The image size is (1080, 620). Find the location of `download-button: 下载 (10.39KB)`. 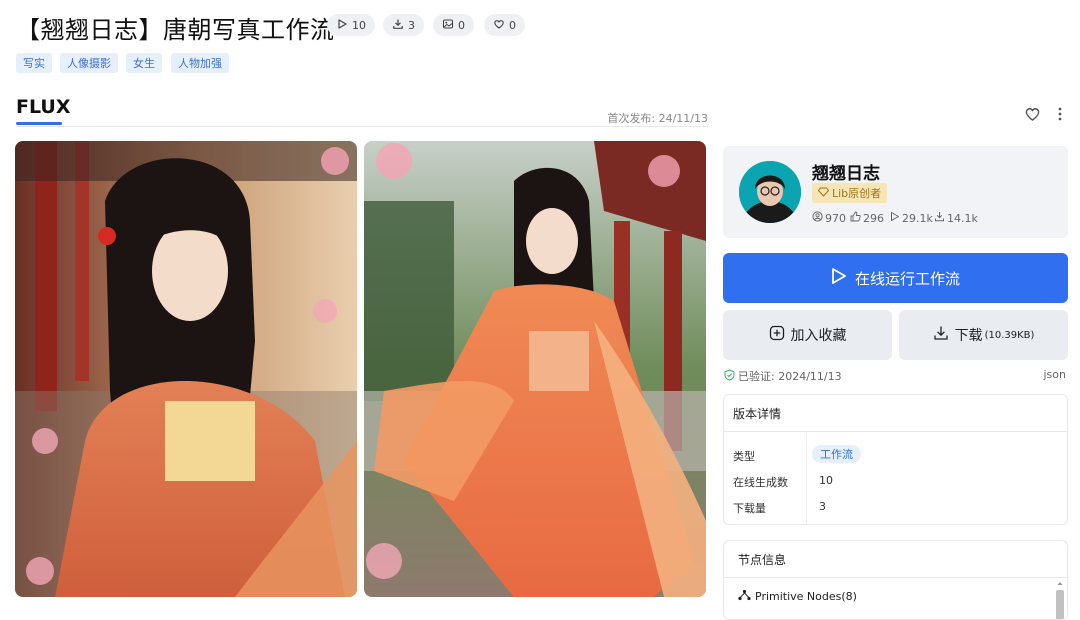

download-button: 下载 (10.39KB) is located at coordinates (983, 335).